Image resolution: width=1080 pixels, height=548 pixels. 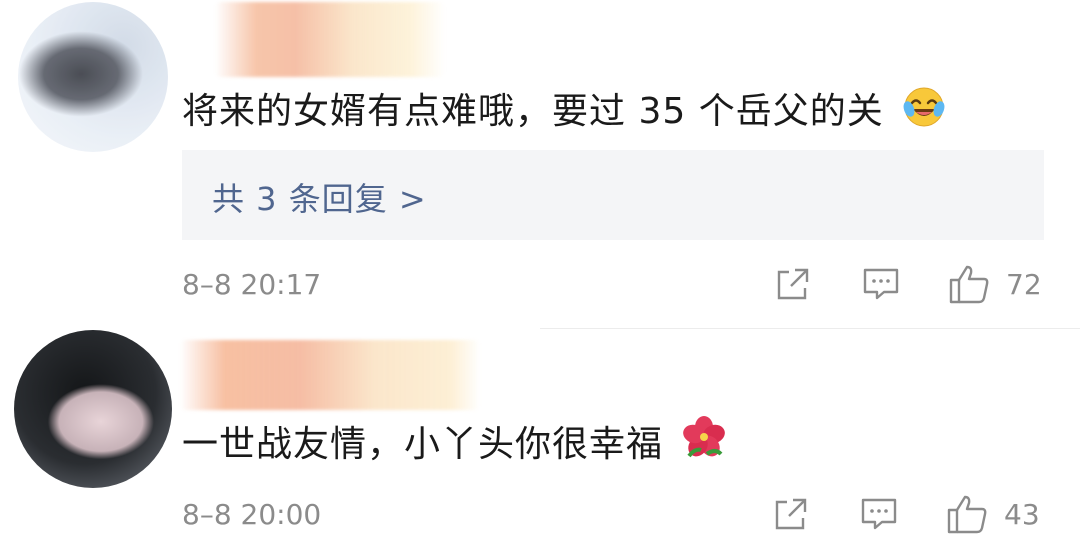 I want to click on timestamp: 8–8 20:00, so click(x=252, y=514).